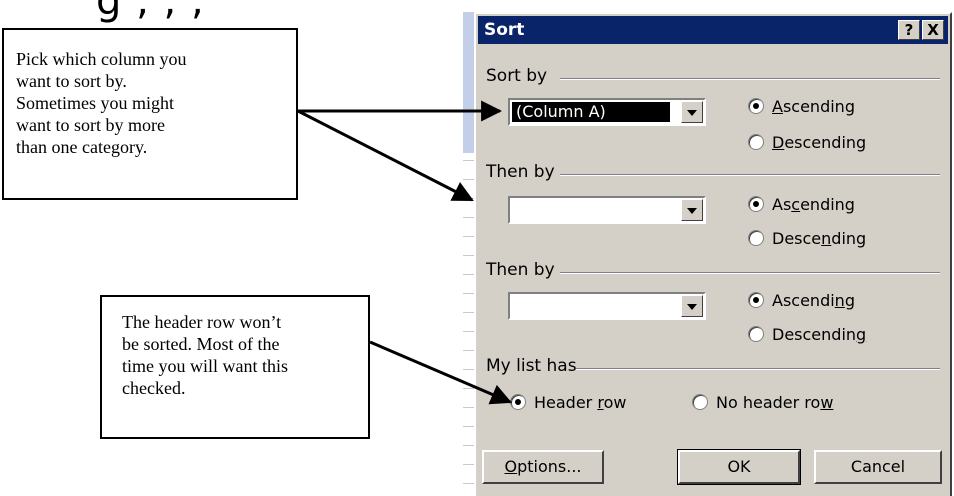 This screenshot has width=954, height=496. I want to click on annotation-arrows, so click(404, 252).